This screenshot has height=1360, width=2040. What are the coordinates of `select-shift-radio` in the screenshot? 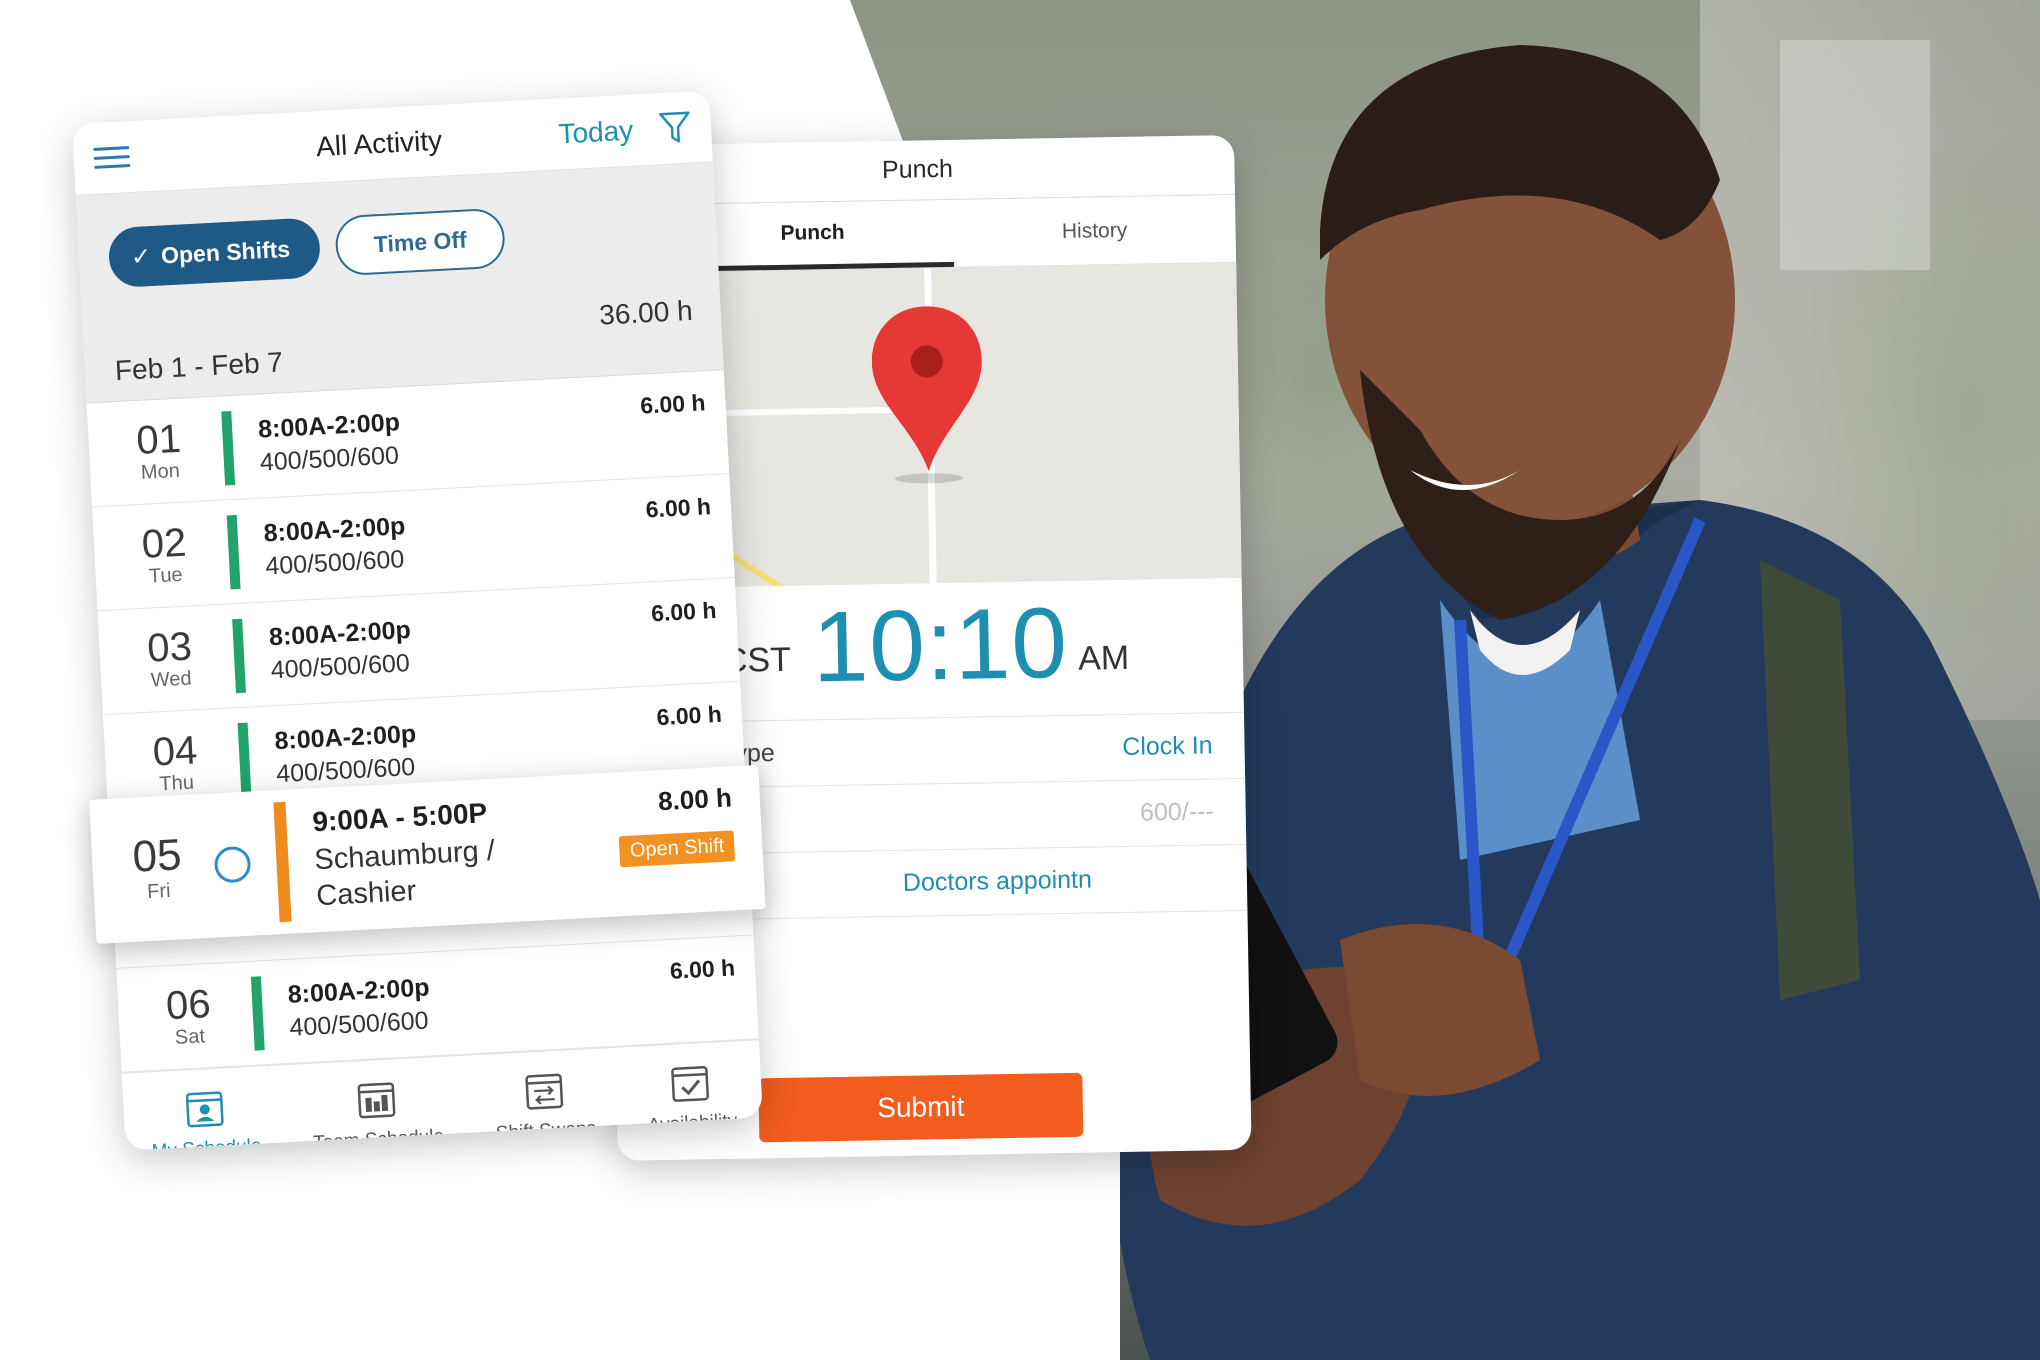 It's located at (232, 864).